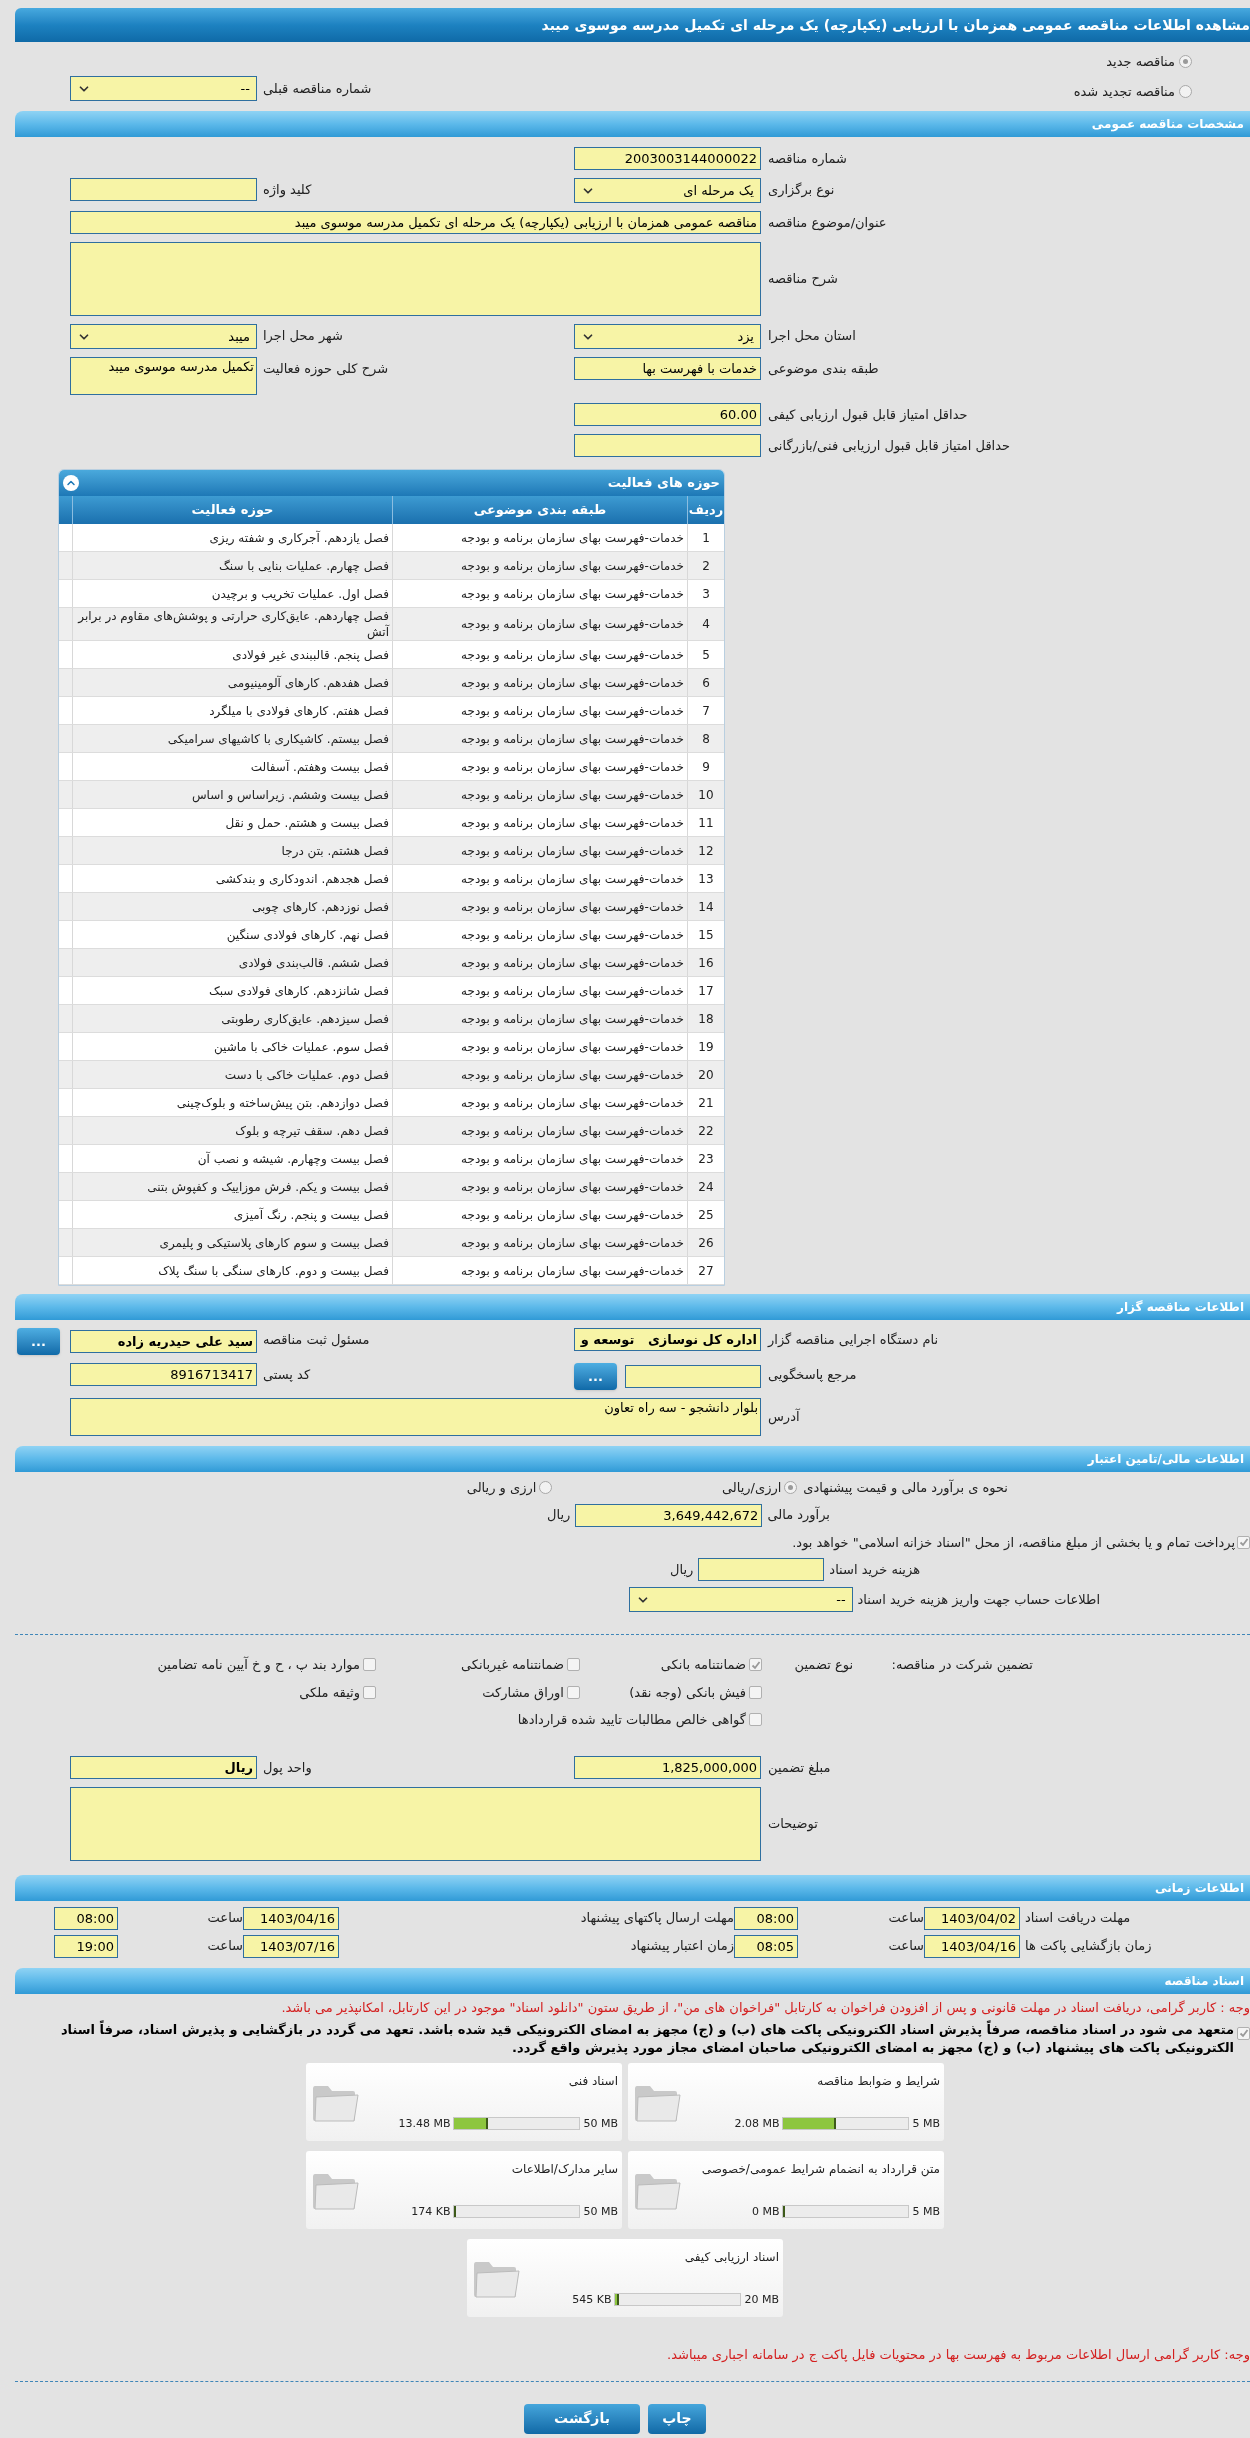  What do you see at coordinates (232, 682) in the screenshot?
I see `table-cell: فصل هفدهم. کارهای آلومینیومی` at bounding box center [232, 682].